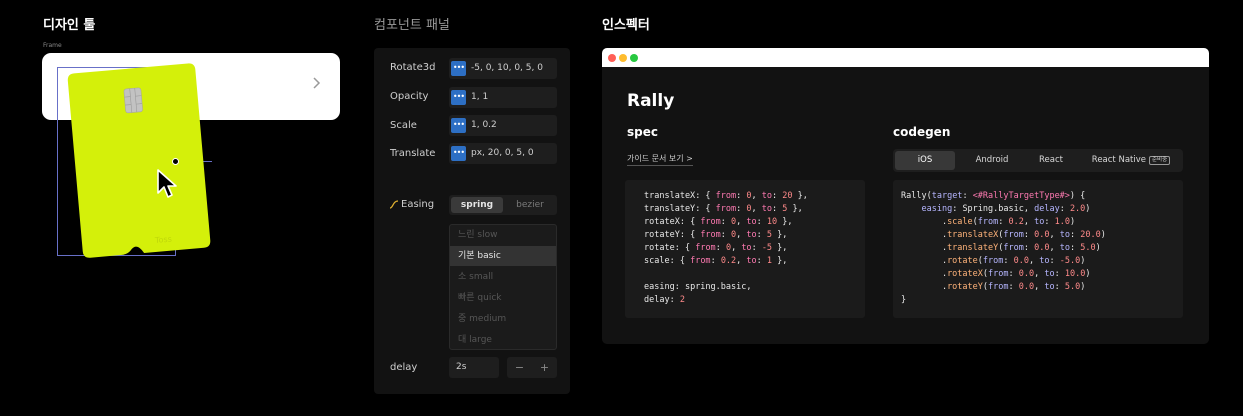 The image size is (1243, 416). What do you see at coordinates (992, 160) in the screenshot?
I see `tab-android: Android` at bounding box center [992, 160].